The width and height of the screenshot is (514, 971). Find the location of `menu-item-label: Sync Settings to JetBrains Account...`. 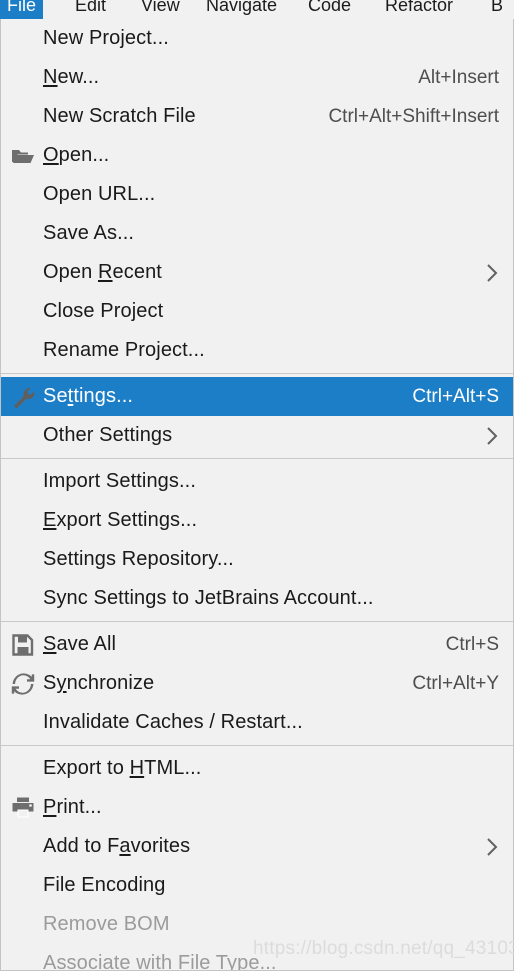

menu-item-label: Sync Settings to JetBrains Account... is located at coordinates (208, 598).